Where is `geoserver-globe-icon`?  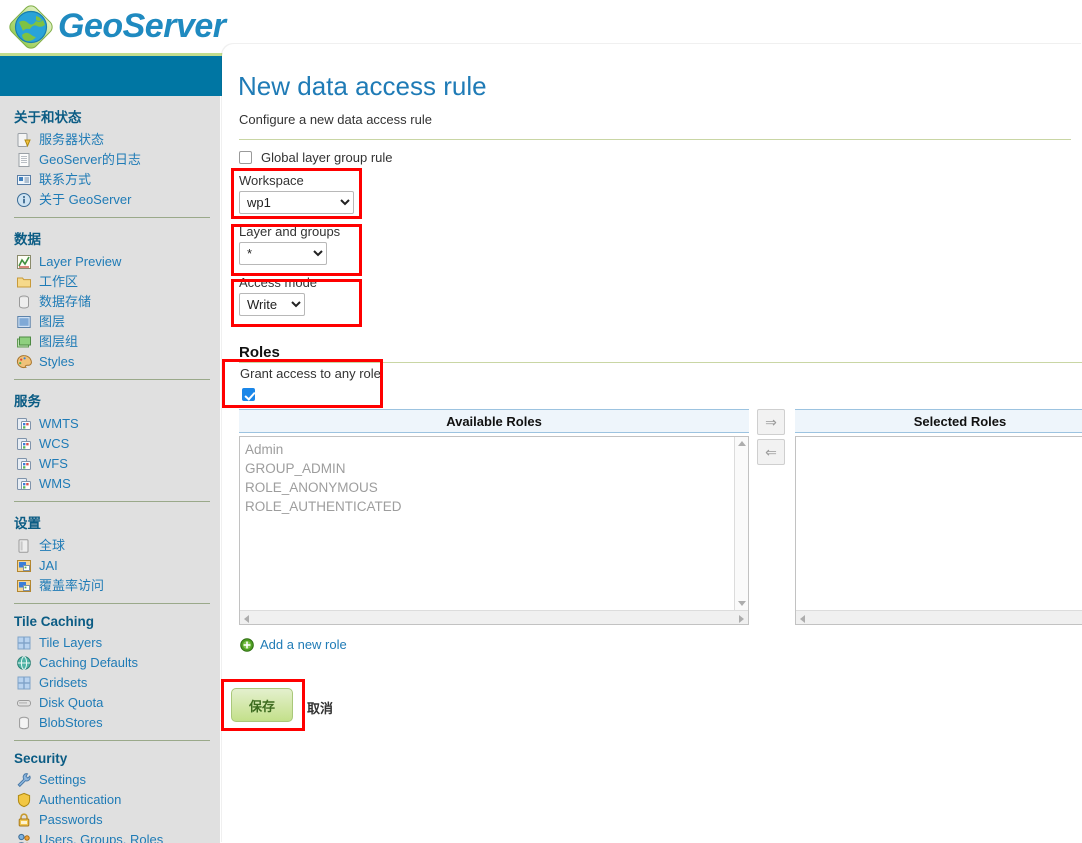 geoserver-globe-icon is located at coordinates (32, 27).